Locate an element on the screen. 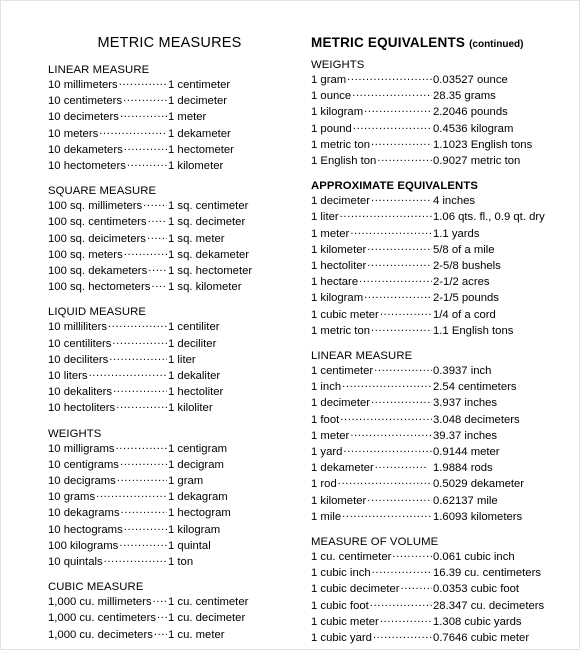  conversion-from: 100 sq. centimeters is located at coordinates (97, 222).